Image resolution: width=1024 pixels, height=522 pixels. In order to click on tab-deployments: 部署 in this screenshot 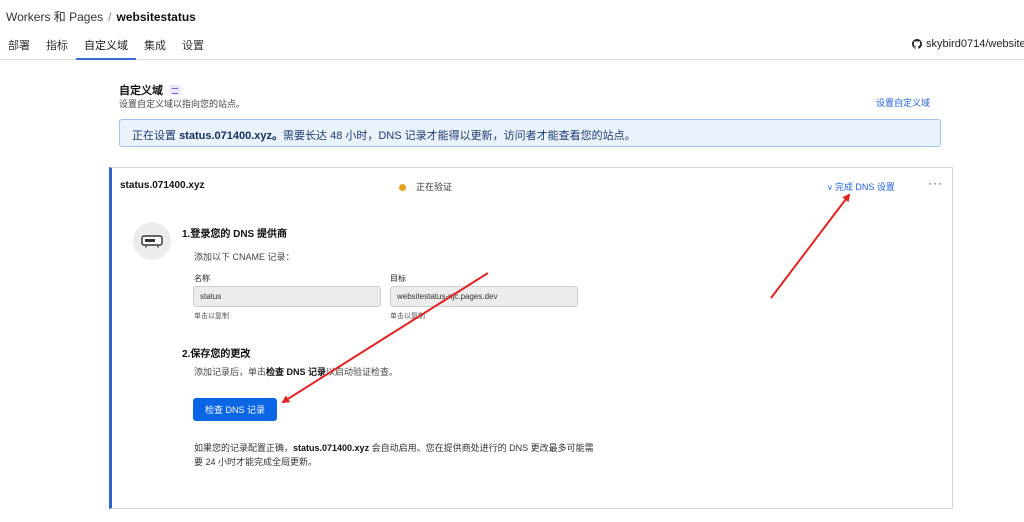, I will do `click(19, 45)`.